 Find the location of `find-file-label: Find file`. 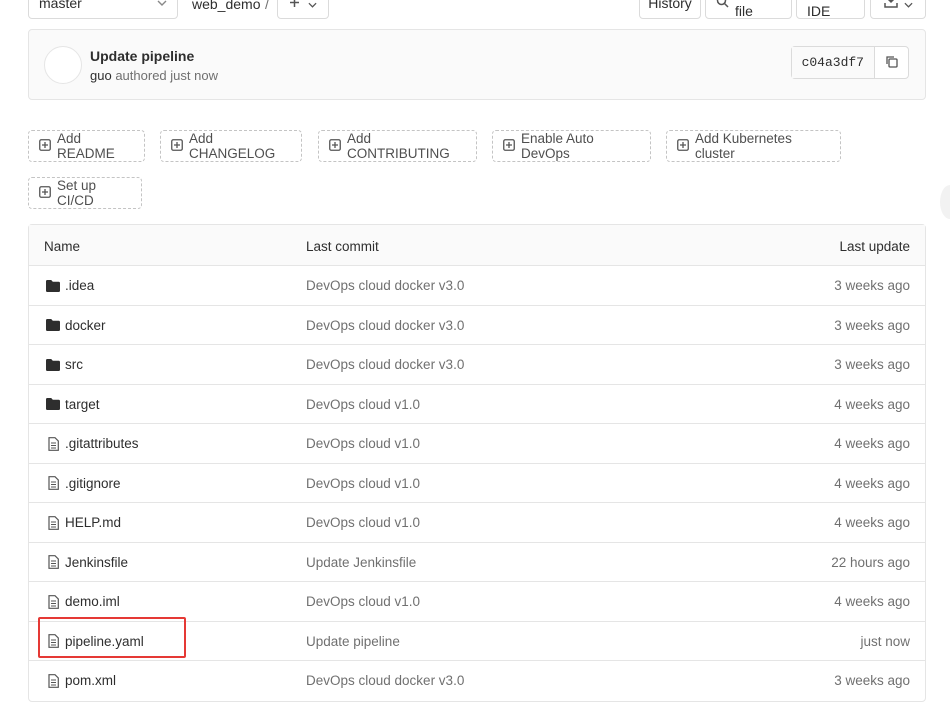

find-file-label: Find file is located at coordinates (748, 9).